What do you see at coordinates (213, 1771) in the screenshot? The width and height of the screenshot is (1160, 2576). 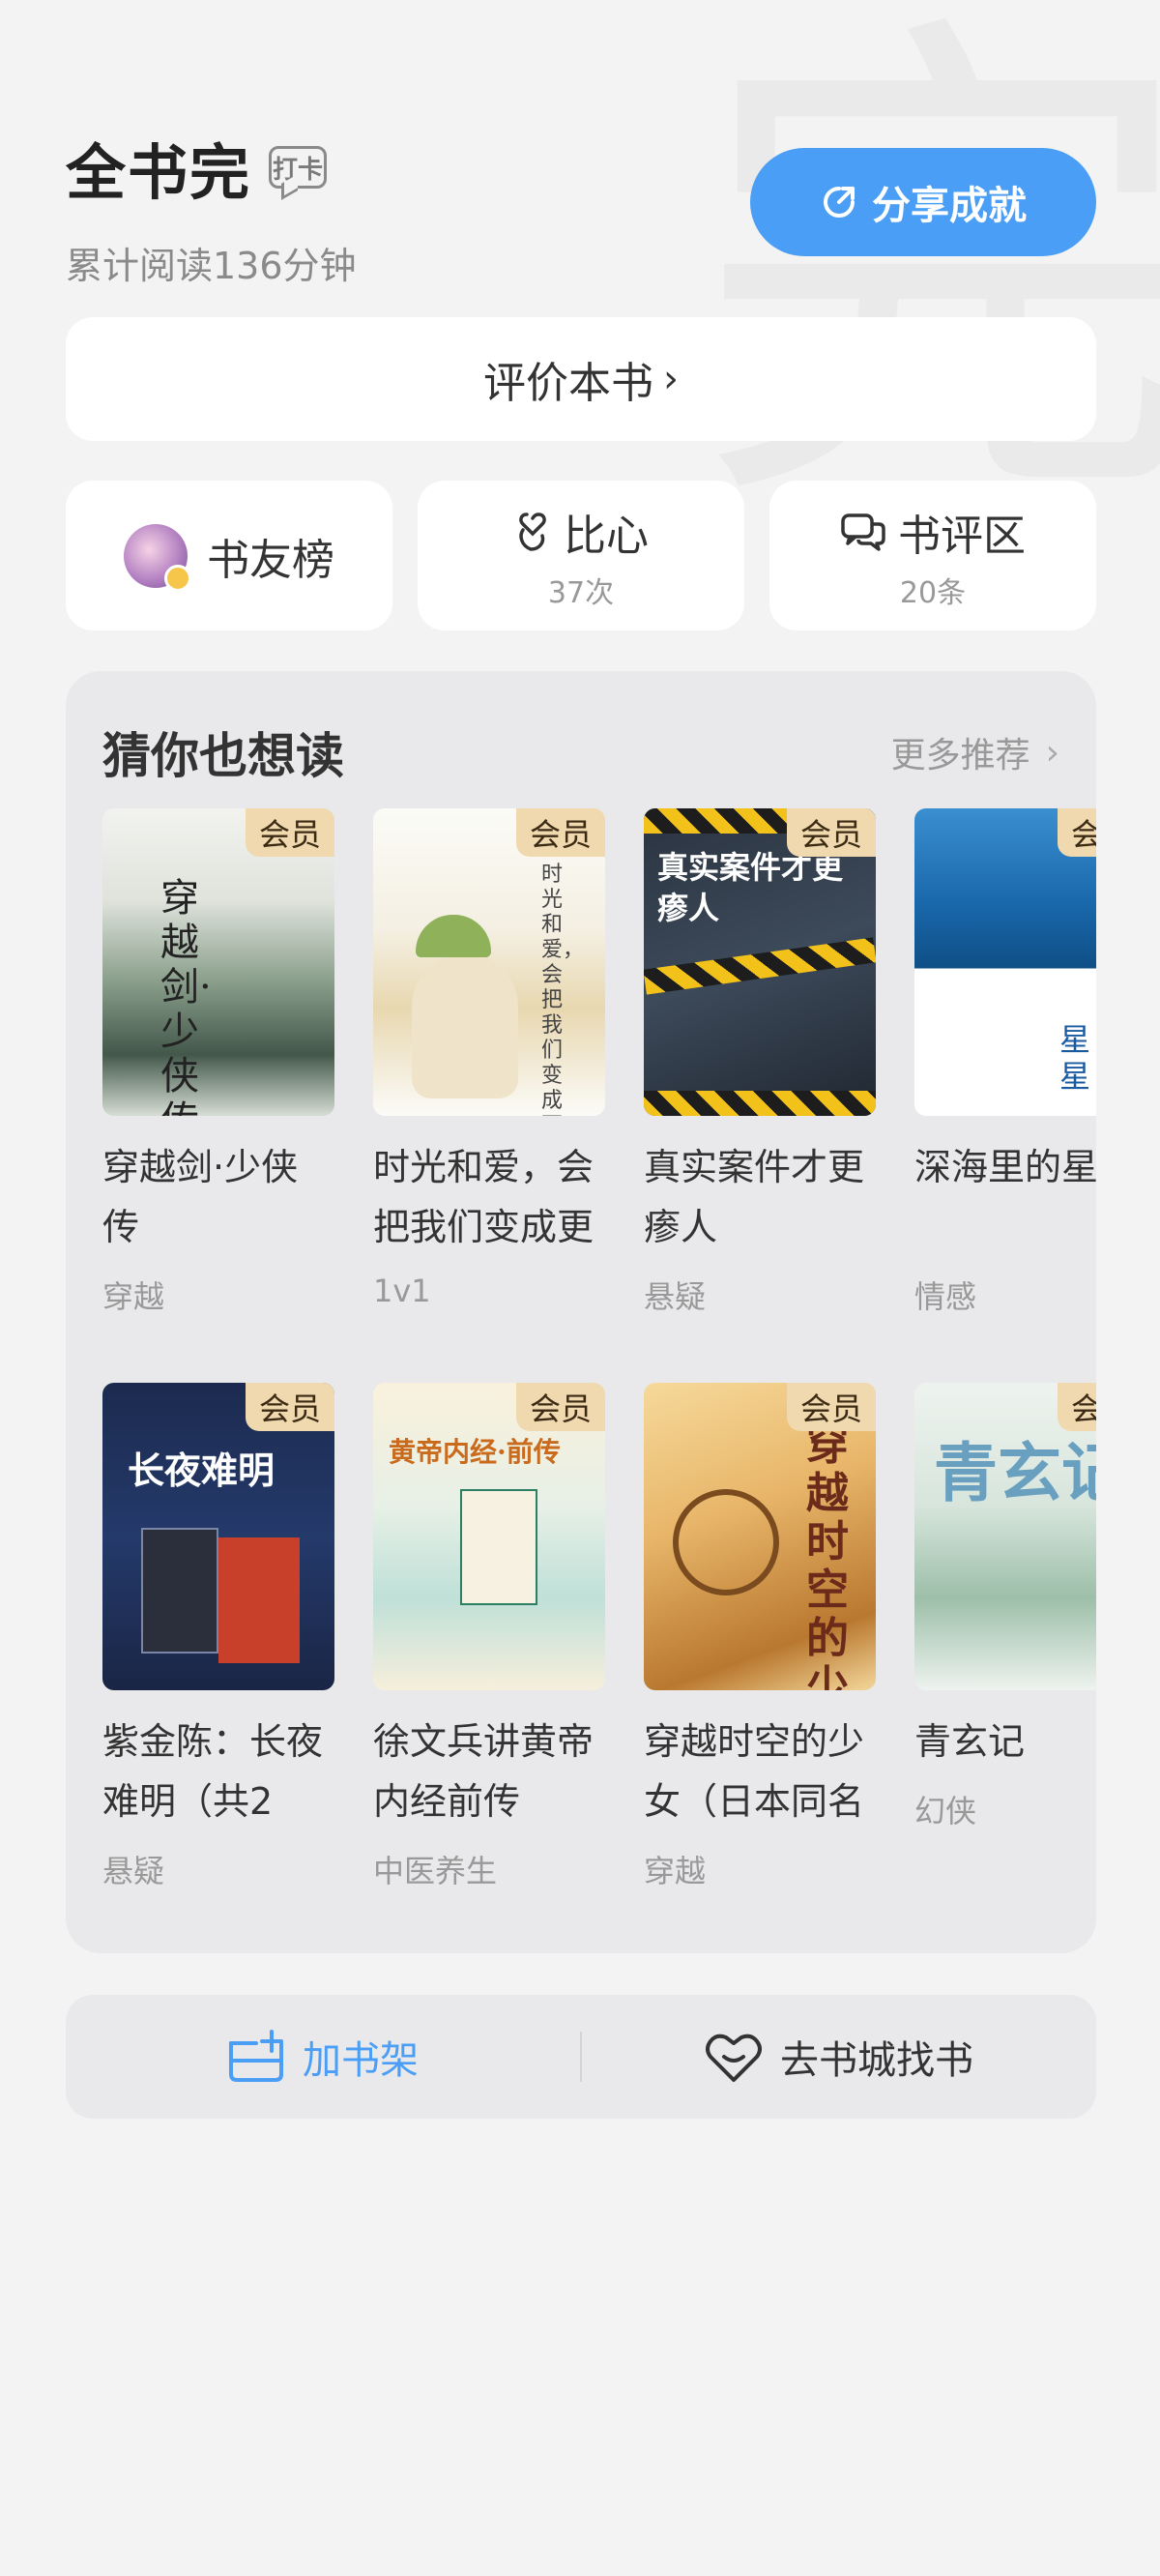 I see `book-title: 紫金陈：长夜难明（共2` at bounding box center [213, 1771].